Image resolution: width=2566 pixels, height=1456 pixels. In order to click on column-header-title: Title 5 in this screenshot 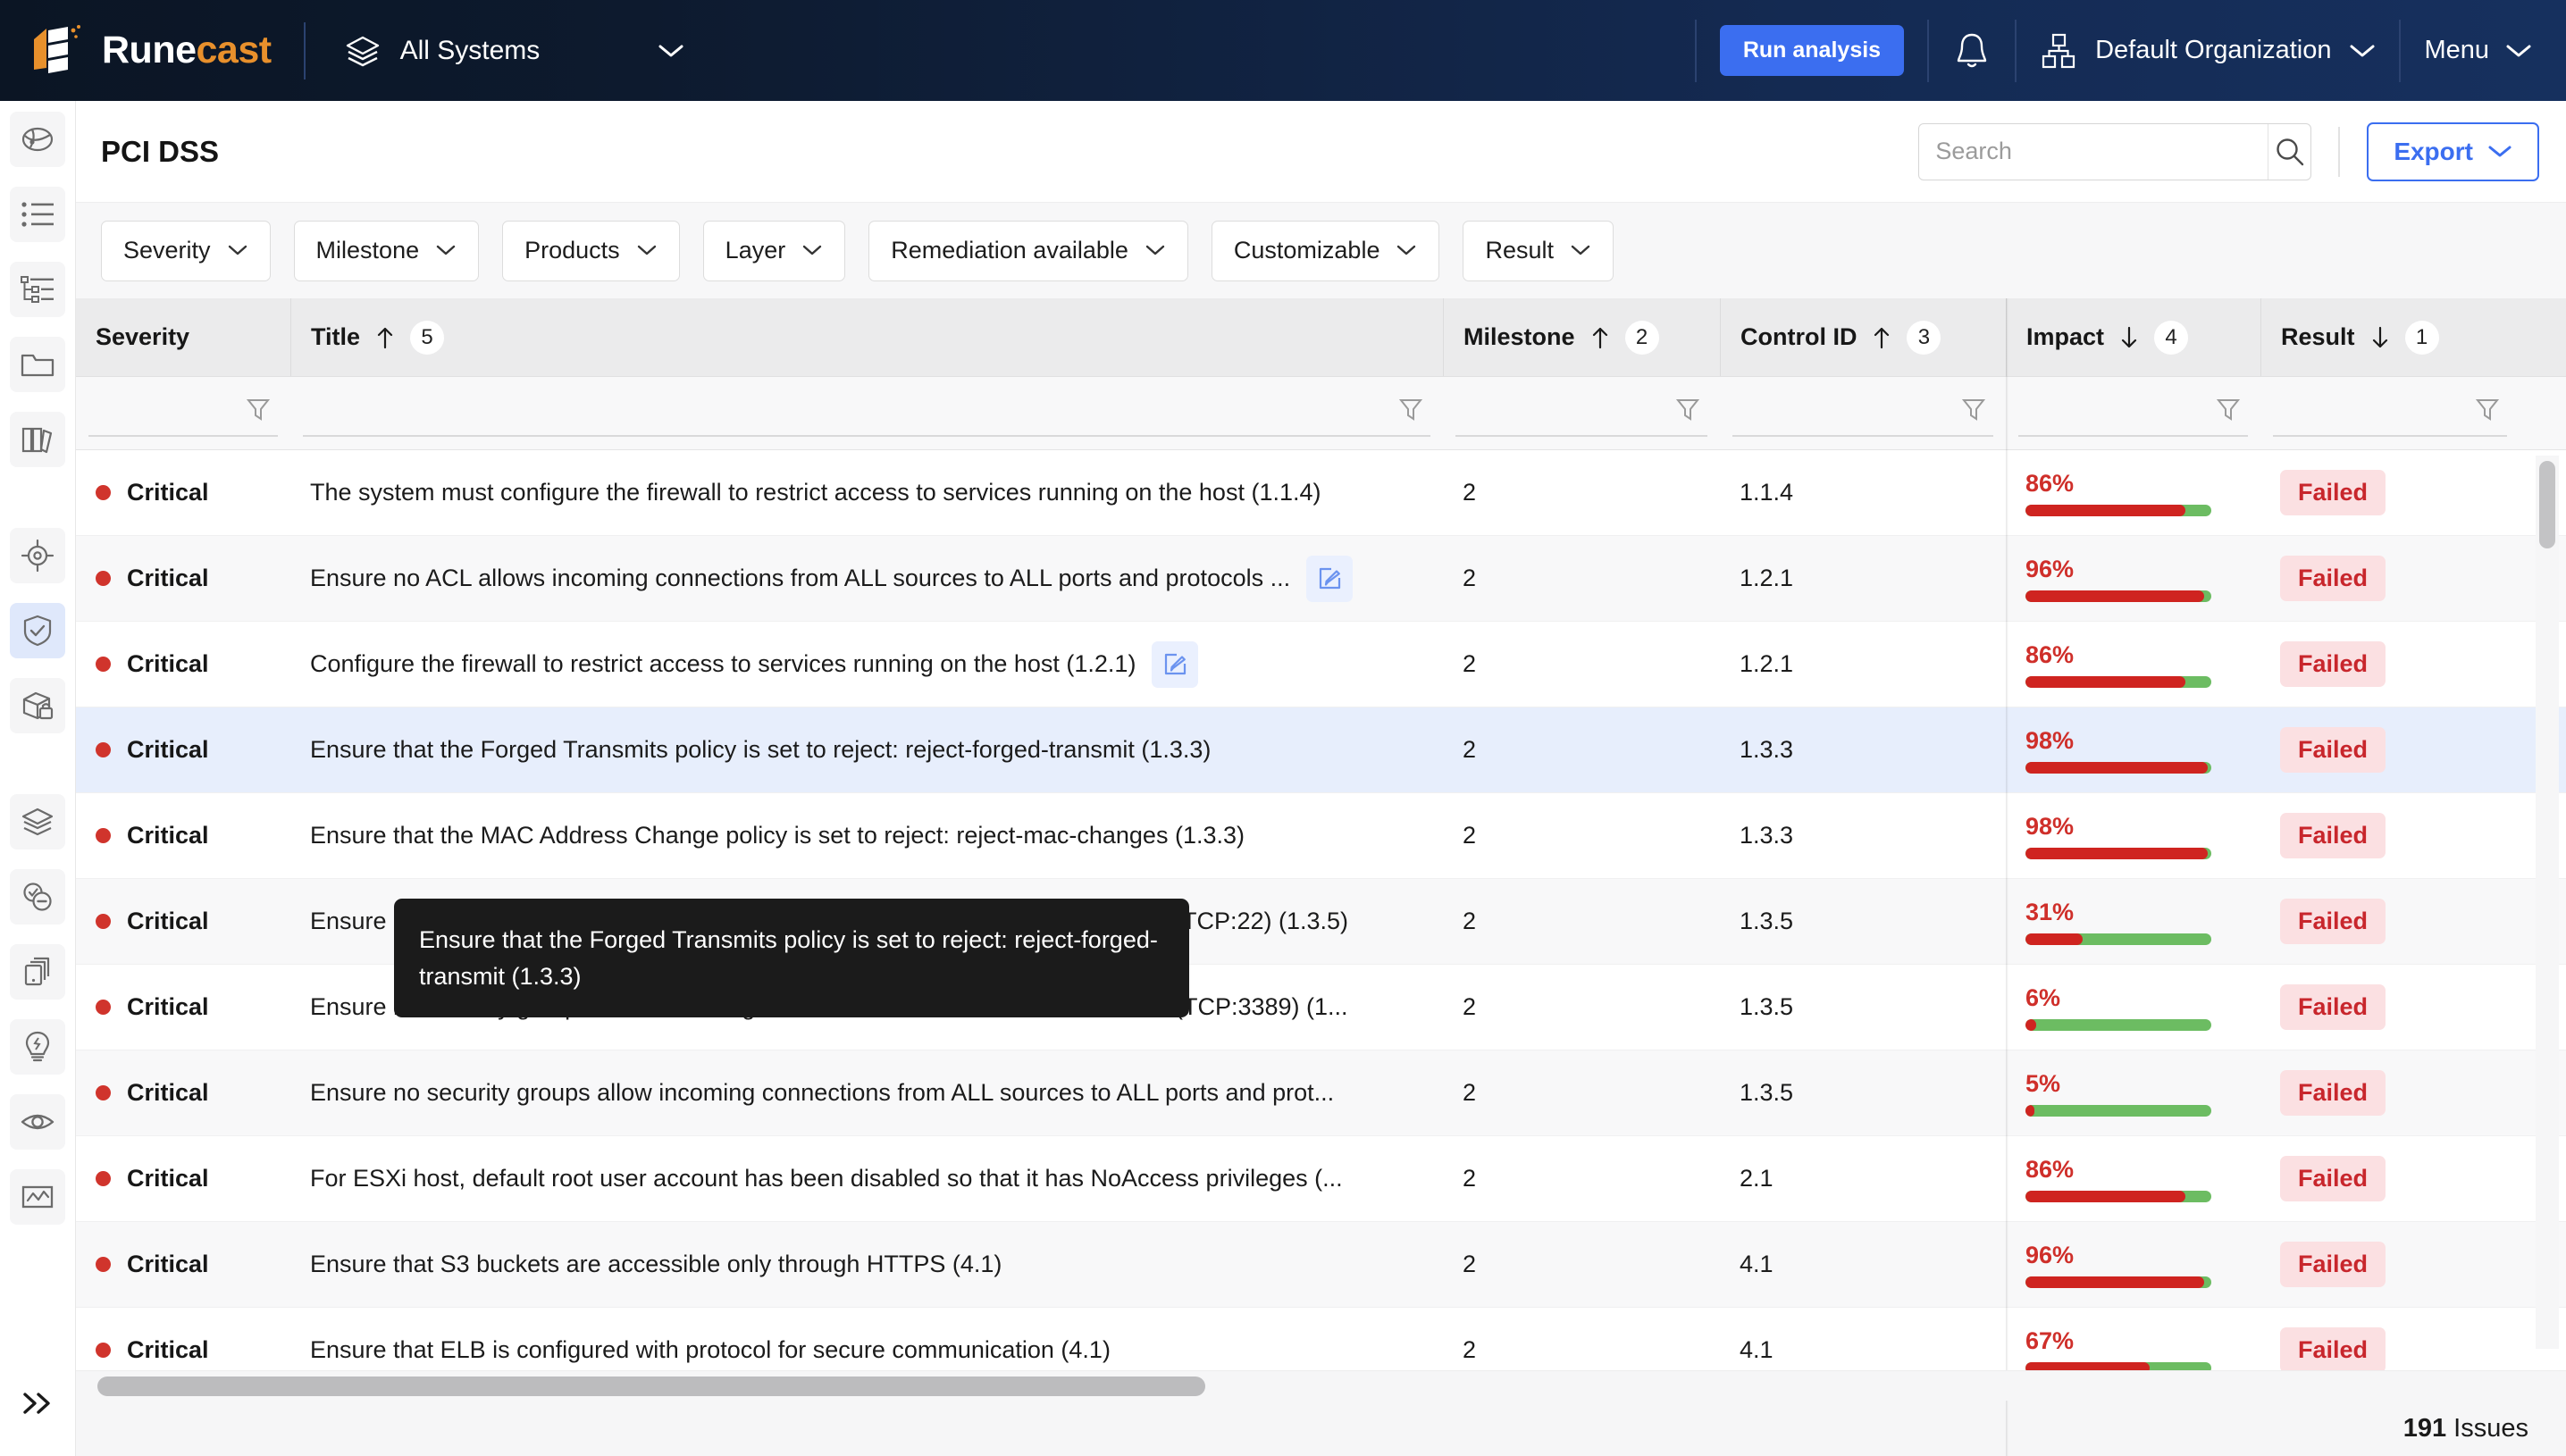, I will do `click(867, 337)`.